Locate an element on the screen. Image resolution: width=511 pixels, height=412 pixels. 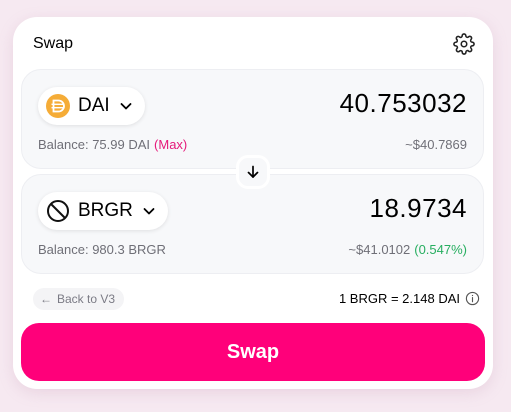
input-usd-value: ~$40.7869 is located at coordinates (436, 144).